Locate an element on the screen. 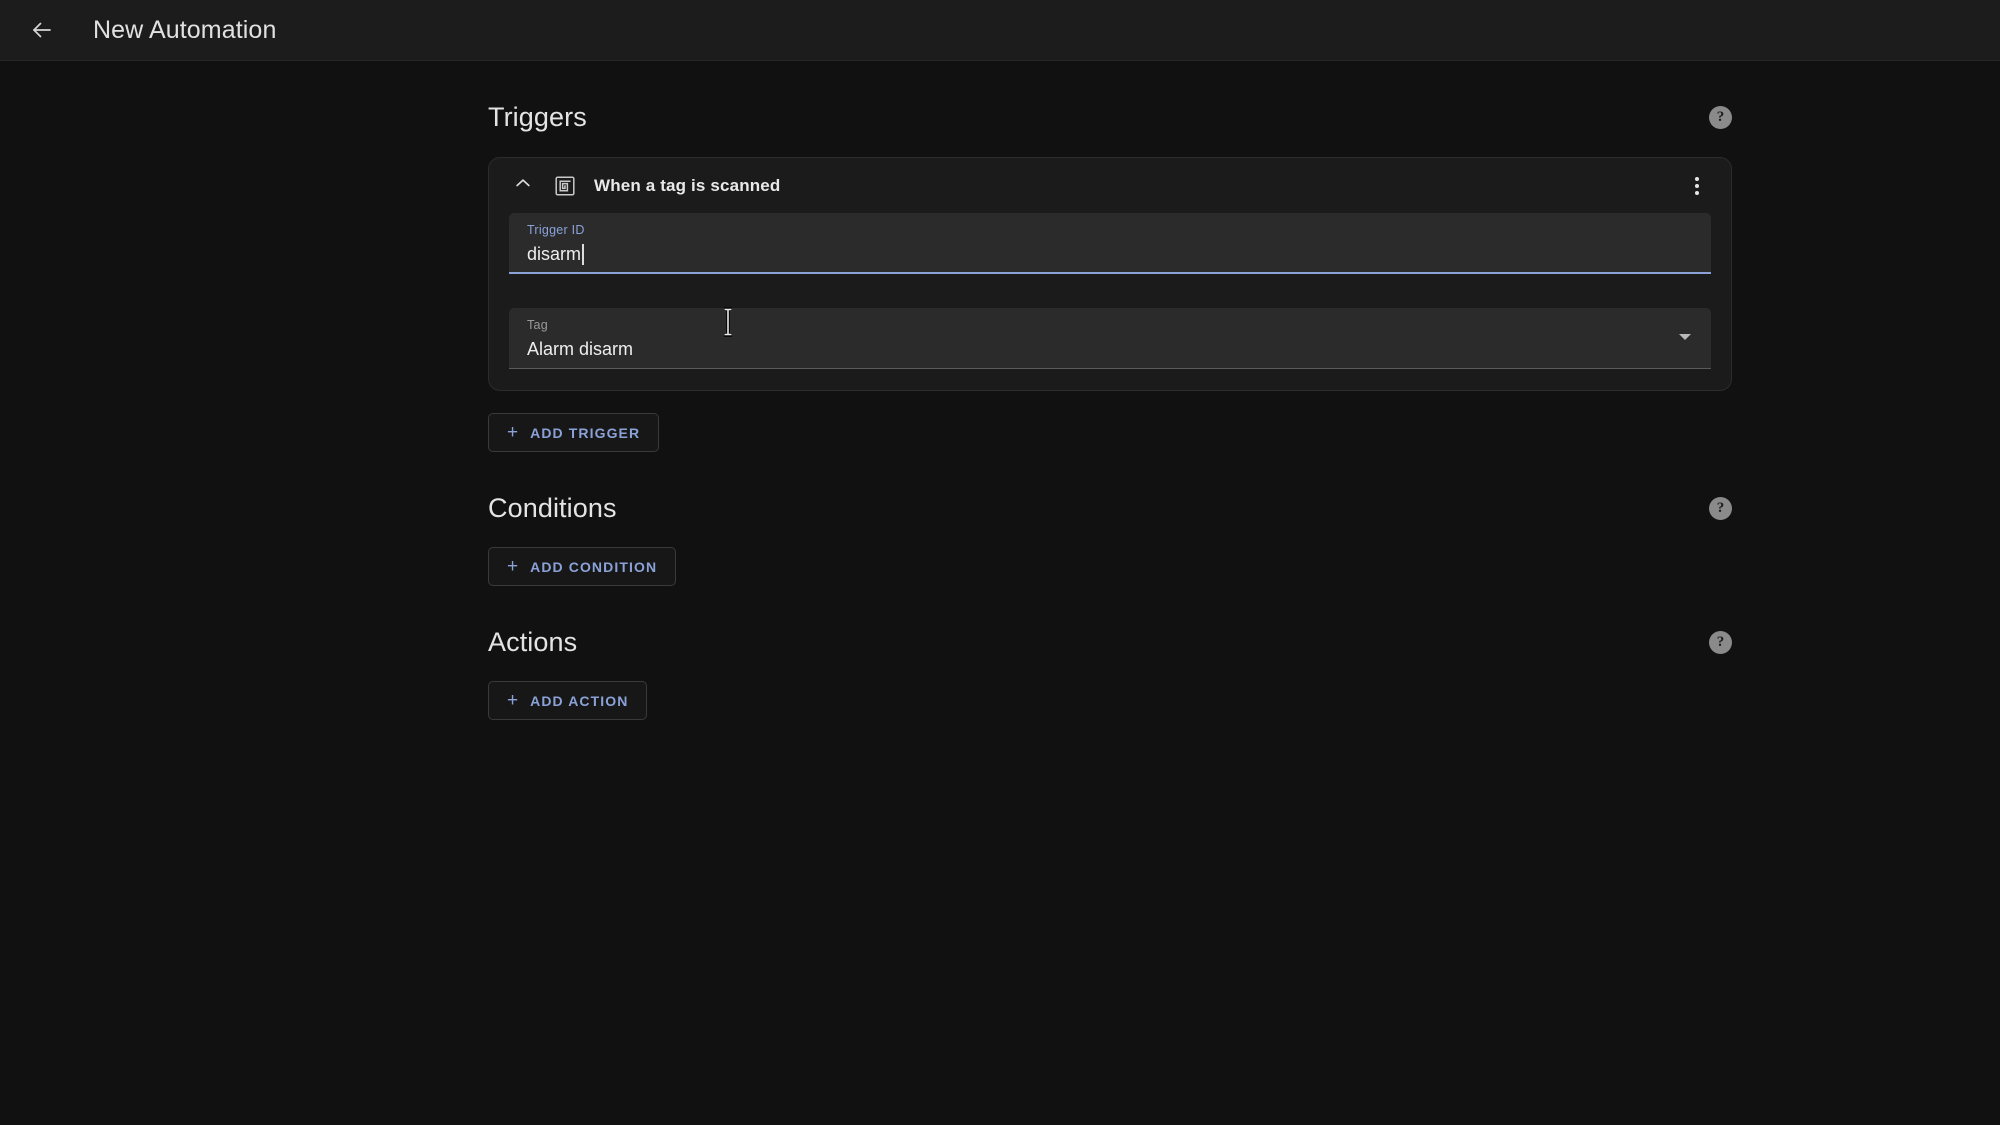  trigger-id-underline is located at coordinates (1110, 273).